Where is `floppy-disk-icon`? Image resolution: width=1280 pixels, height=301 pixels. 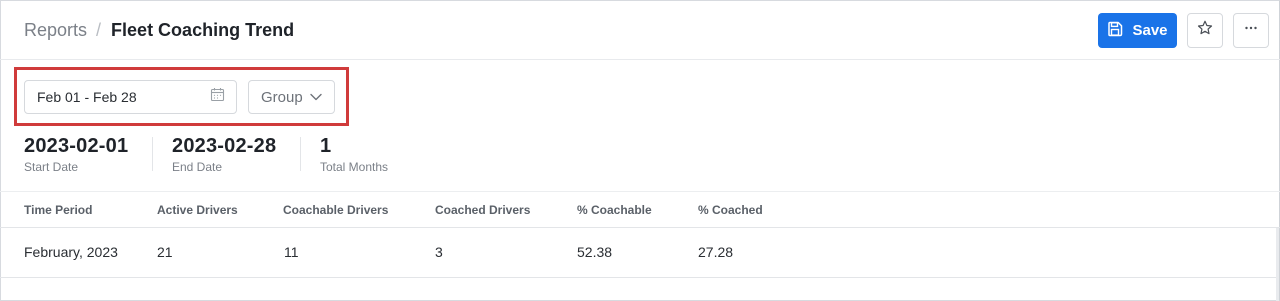
floppy-disk-icon is located at coordinates (1115, 31).